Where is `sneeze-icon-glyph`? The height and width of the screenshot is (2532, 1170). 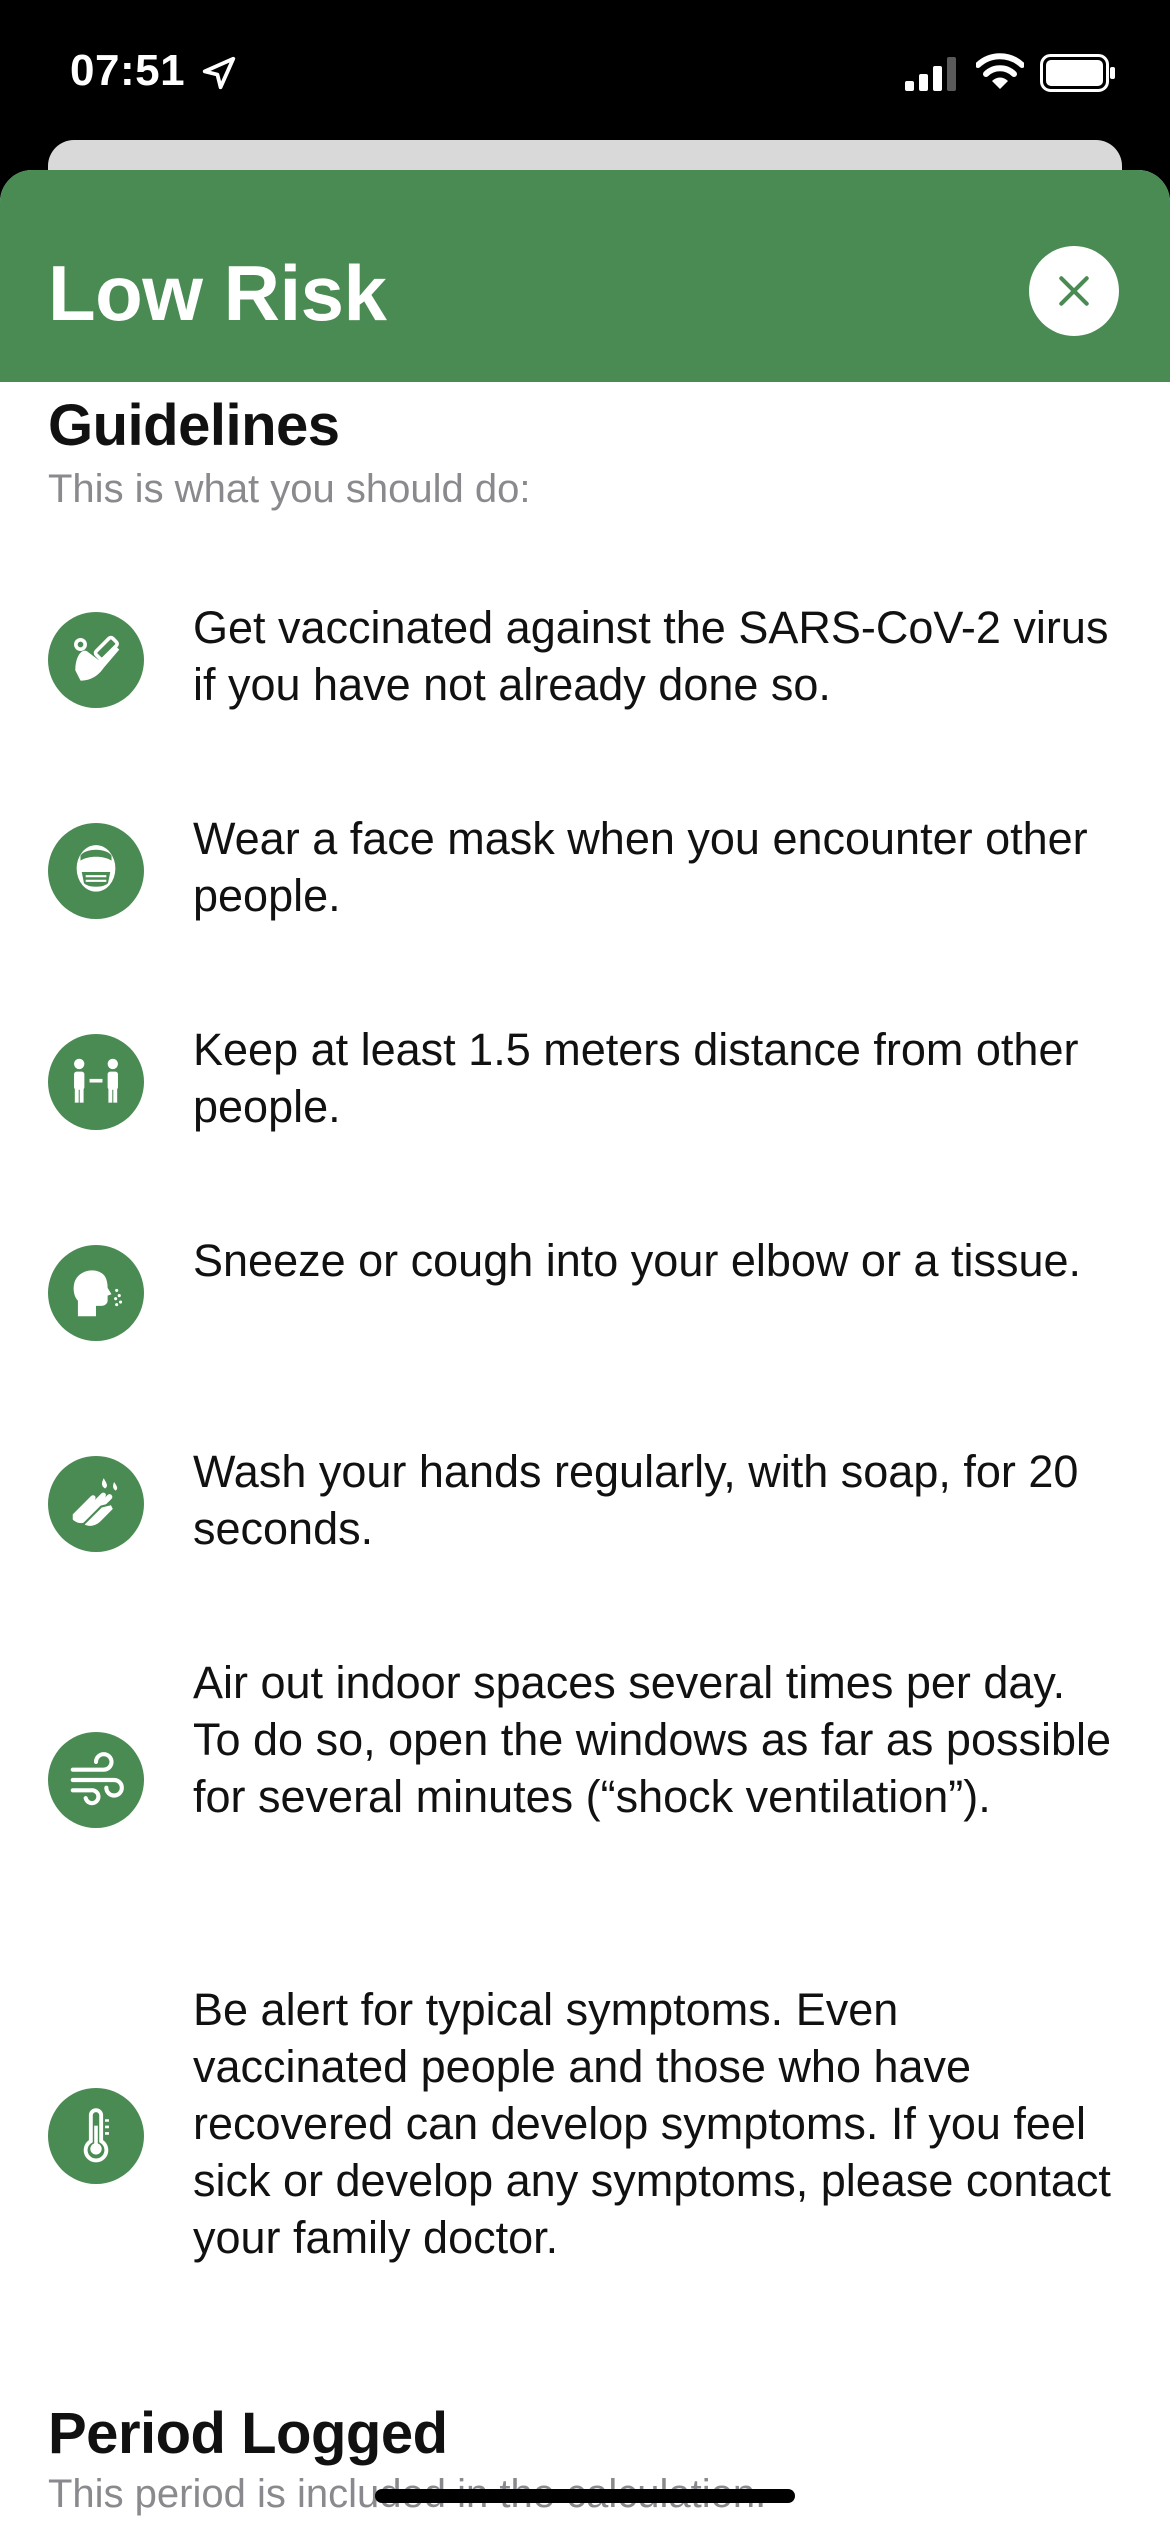
sneeze-icon-glyph is located at coordinates (98, 1293).